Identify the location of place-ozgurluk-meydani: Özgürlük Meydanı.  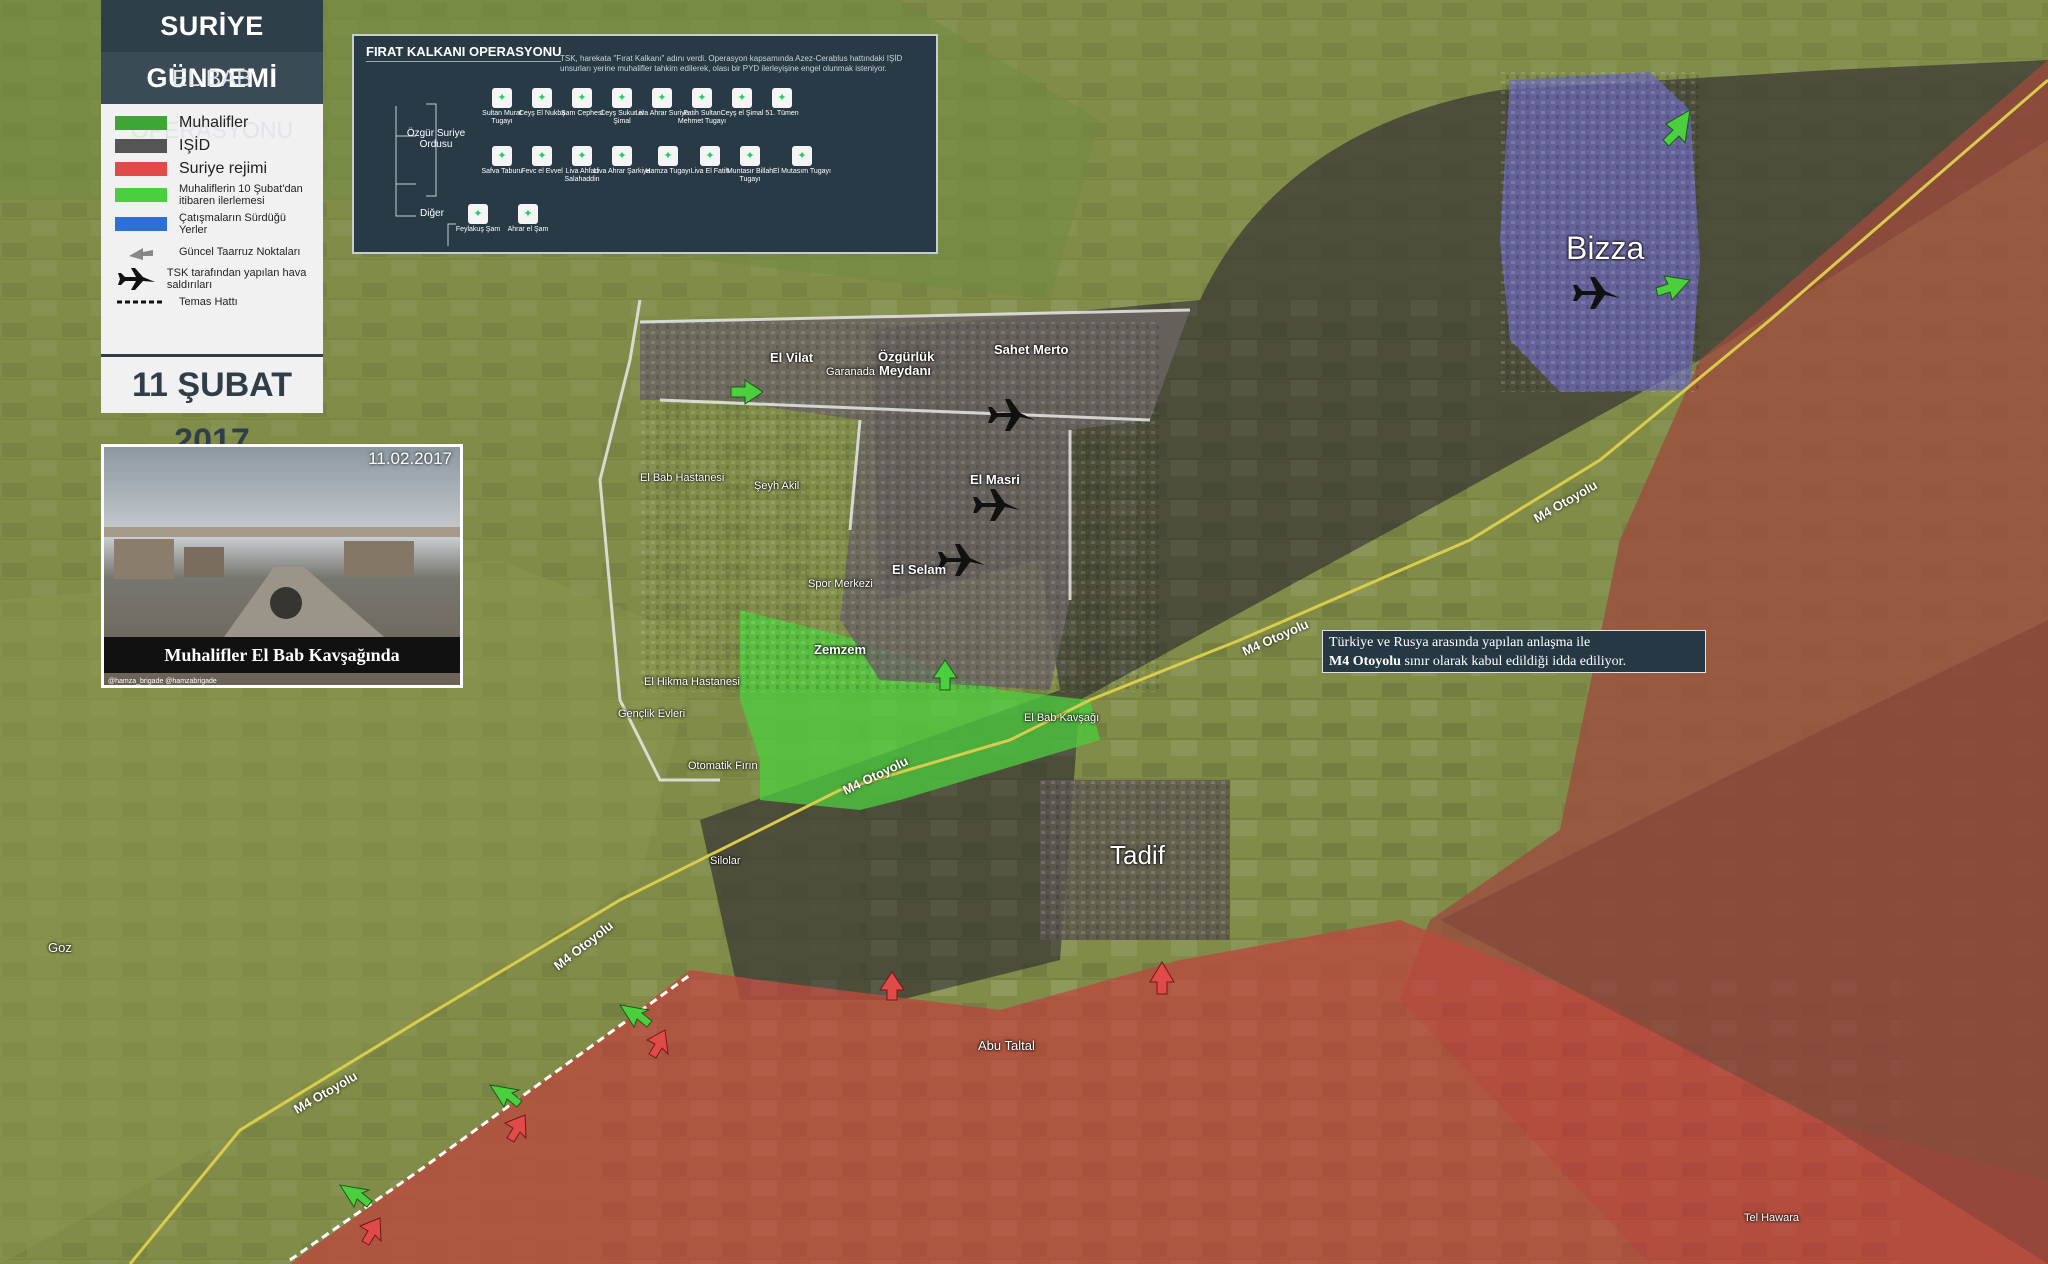
(906, 363).